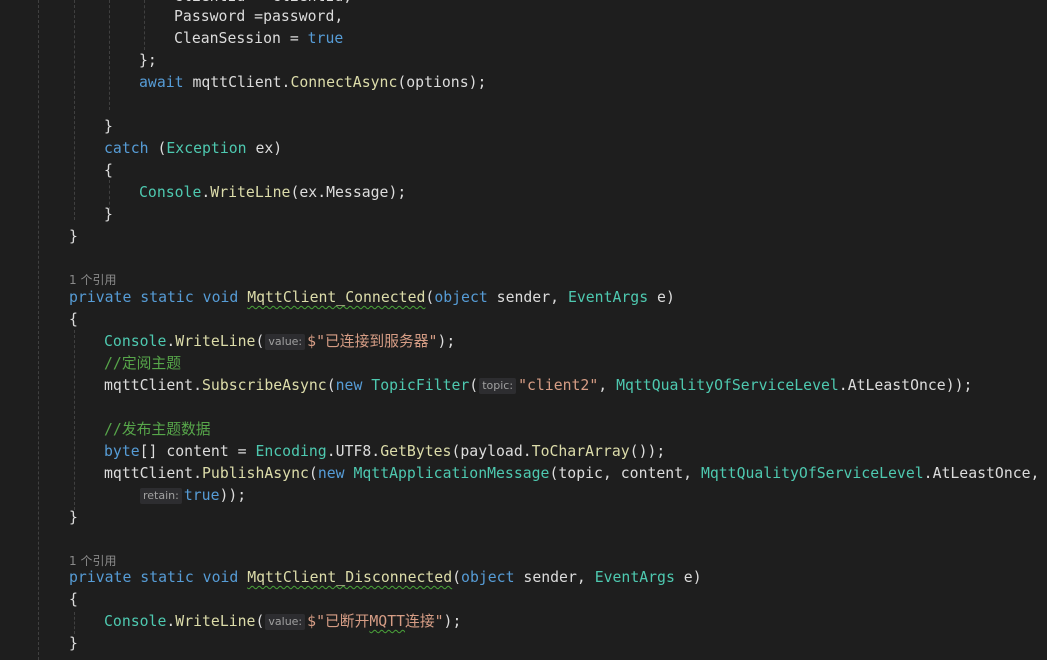 This screenshot has width=1047, height=660. What do you see at coordinates (461, 297) in the screenshot?
I see `keyword: object` at bounding box center [461, 297].